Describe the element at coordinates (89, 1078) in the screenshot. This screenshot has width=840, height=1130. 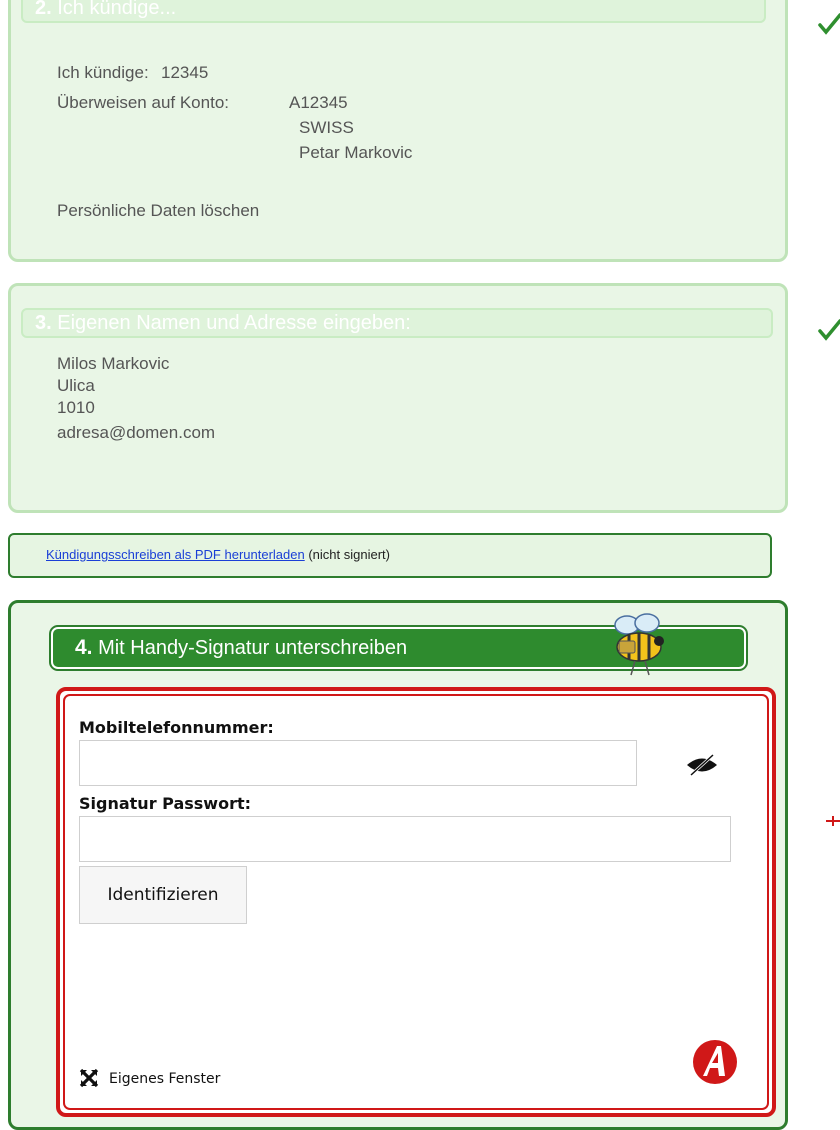
I see `expand-icon` at that location.